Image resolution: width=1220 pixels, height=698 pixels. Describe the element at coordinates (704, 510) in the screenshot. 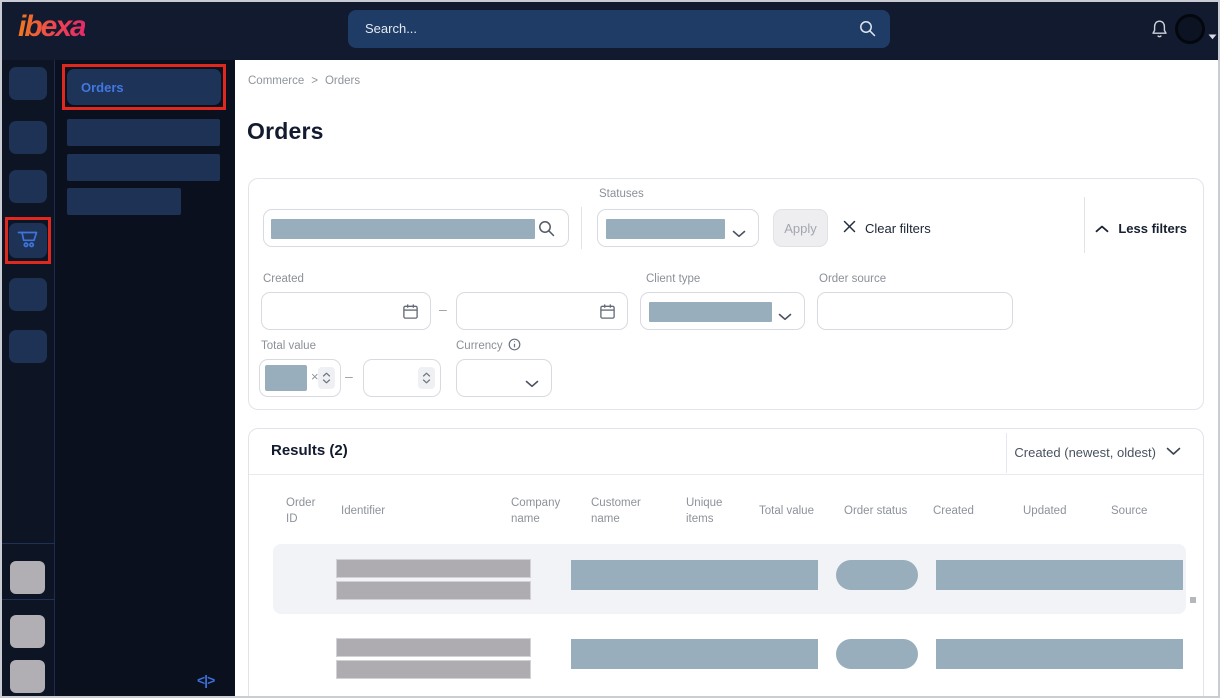

I see `column-header-unique-items: Unique items` at that location.